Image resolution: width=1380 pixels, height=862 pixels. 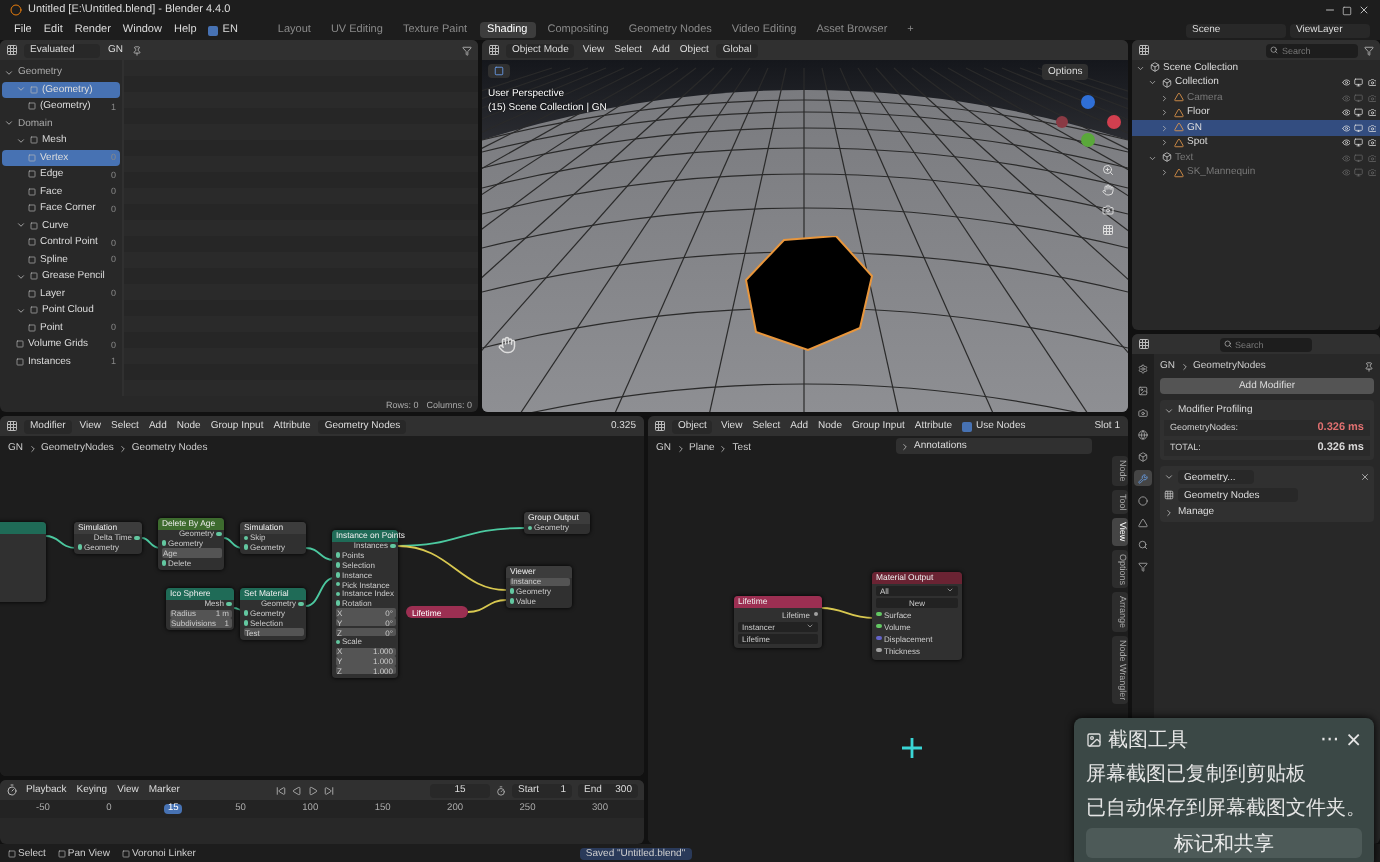 I want to click on play-reverse-icon, so click(x=297, y=790).